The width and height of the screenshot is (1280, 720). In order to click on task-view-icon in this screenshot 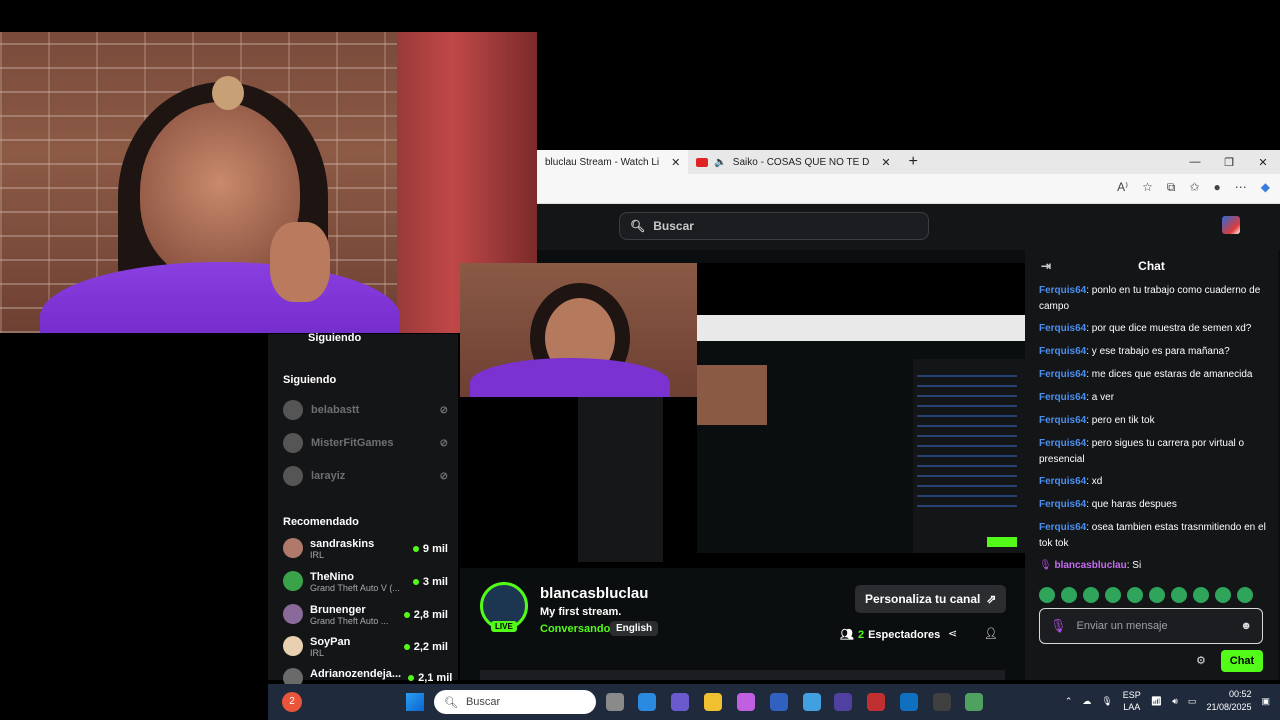, I will do `click(615, 702)`.